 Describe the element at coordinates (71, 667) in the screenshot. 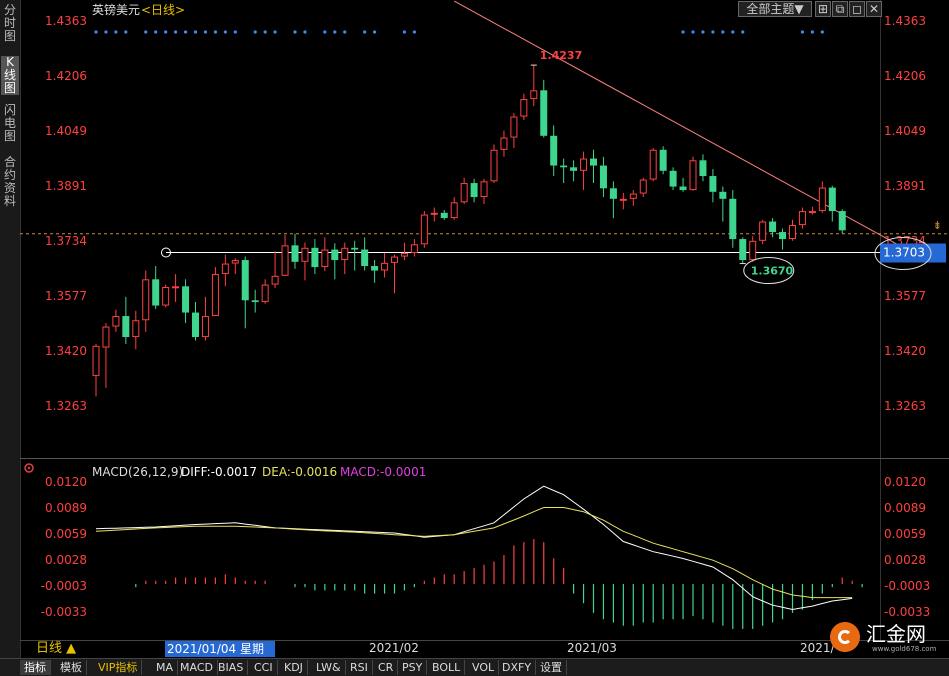

I see `indicator-tab: 模板` at that location.